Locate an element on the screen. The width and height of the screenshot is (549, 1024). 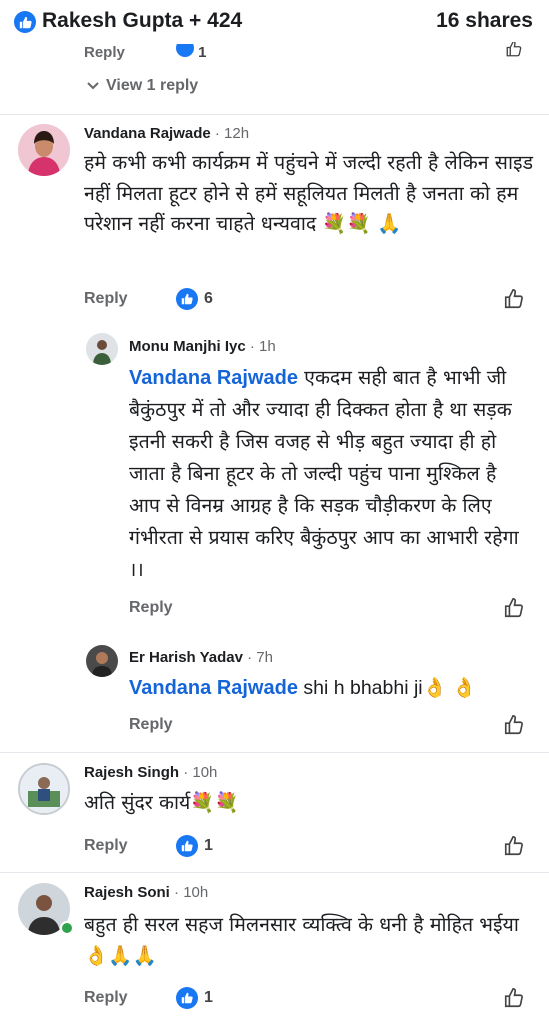
comment-body: shi h bhabhi ji👌 👌 is located at coordinates (387, 688).